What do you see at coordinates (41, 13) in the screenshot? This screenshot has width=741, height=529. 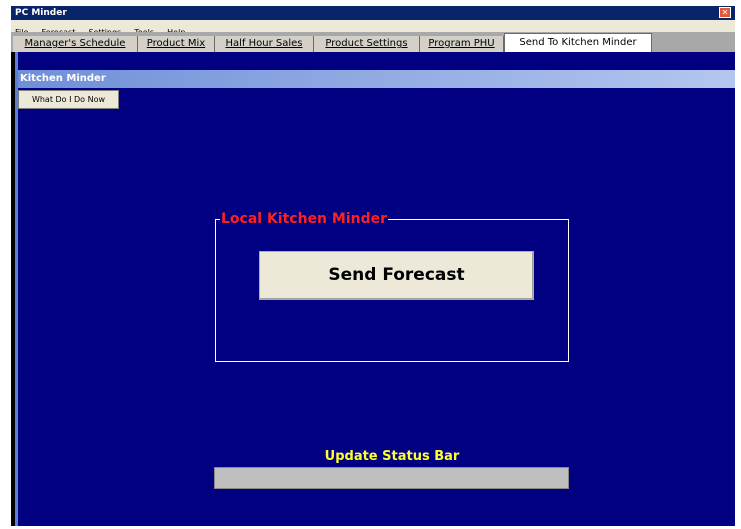 I see `window-title: PC Minder` at bounding box center [41, 13].